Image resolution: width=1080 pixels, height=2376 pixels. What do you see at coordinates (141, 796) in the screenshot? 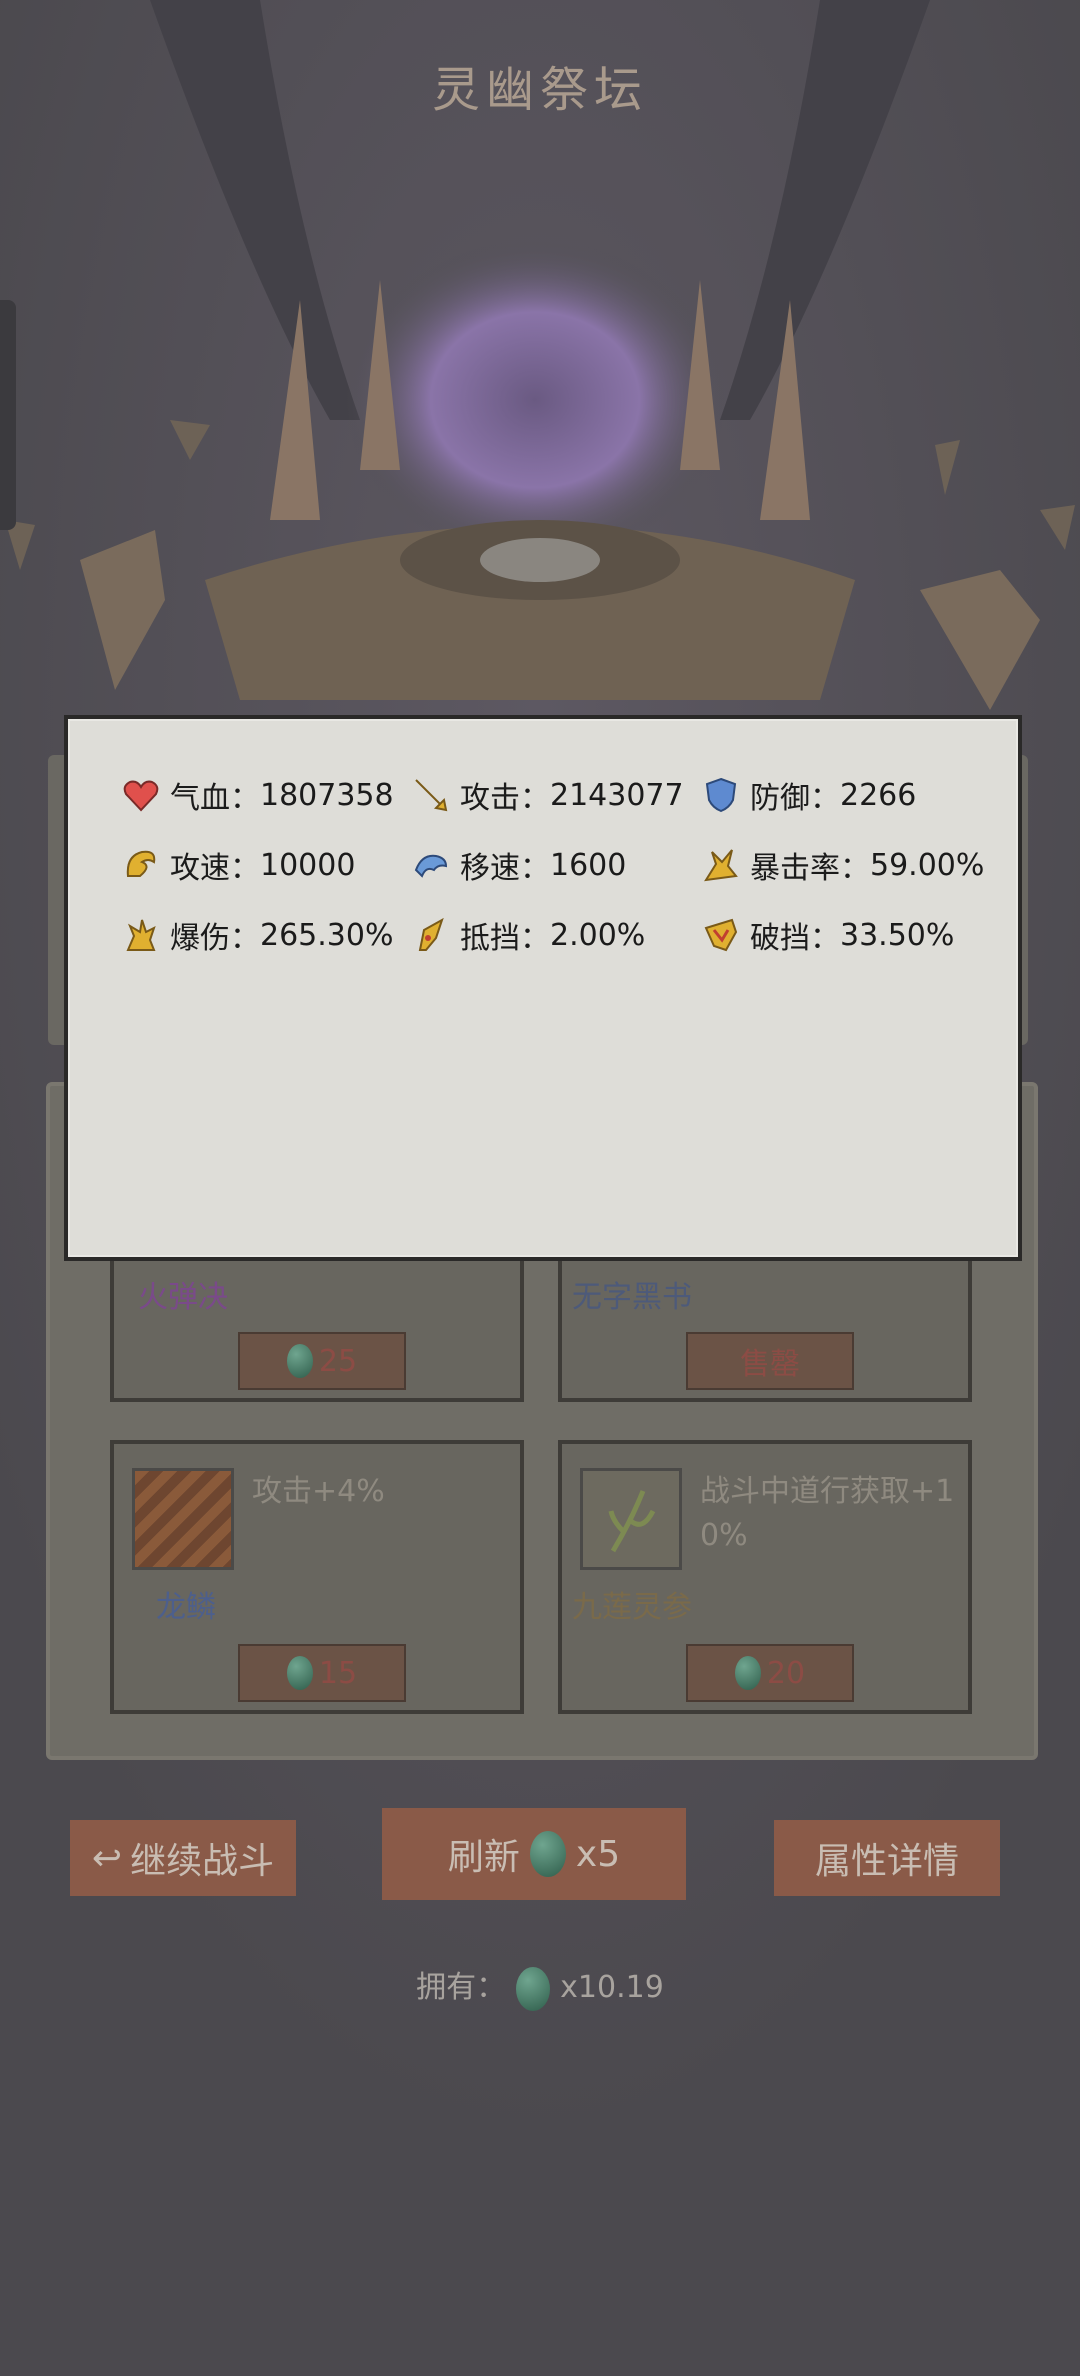
I see `heart-icon` at bounding box center [141, 796].